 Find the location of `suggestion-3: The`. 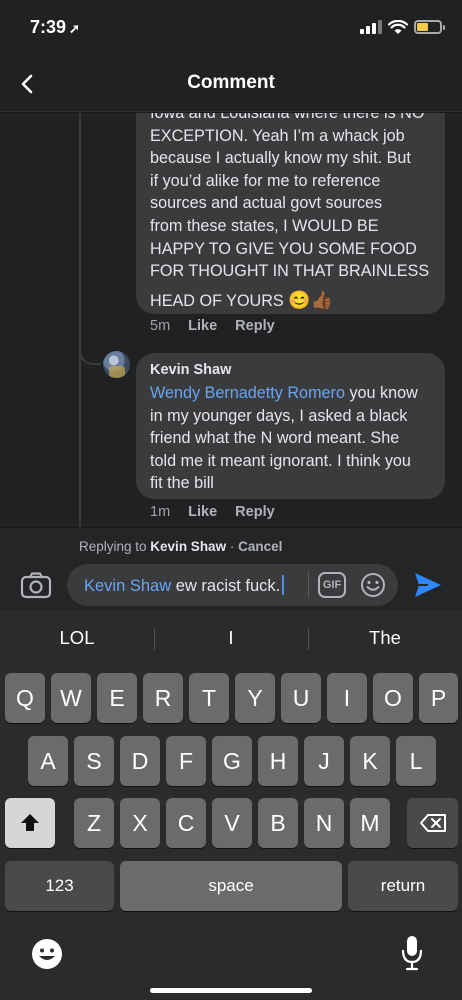

suggestion-3: The is located at coordinates (385, 638).